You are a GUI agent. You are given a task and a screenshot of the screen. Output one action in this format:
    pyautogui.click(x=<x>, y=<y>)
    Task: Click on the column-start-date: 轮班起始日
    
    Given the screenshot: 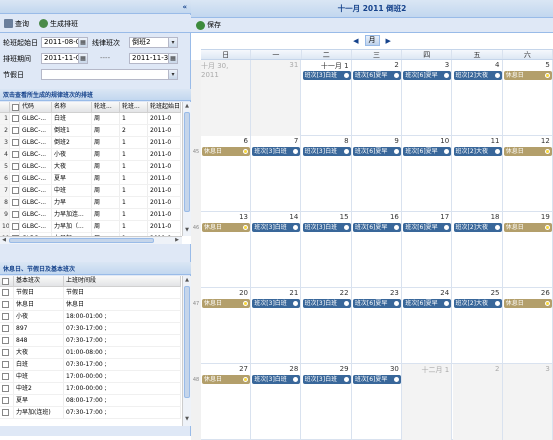 What is the action you would take?
    pyautogui.click(x=164, y=107)
    